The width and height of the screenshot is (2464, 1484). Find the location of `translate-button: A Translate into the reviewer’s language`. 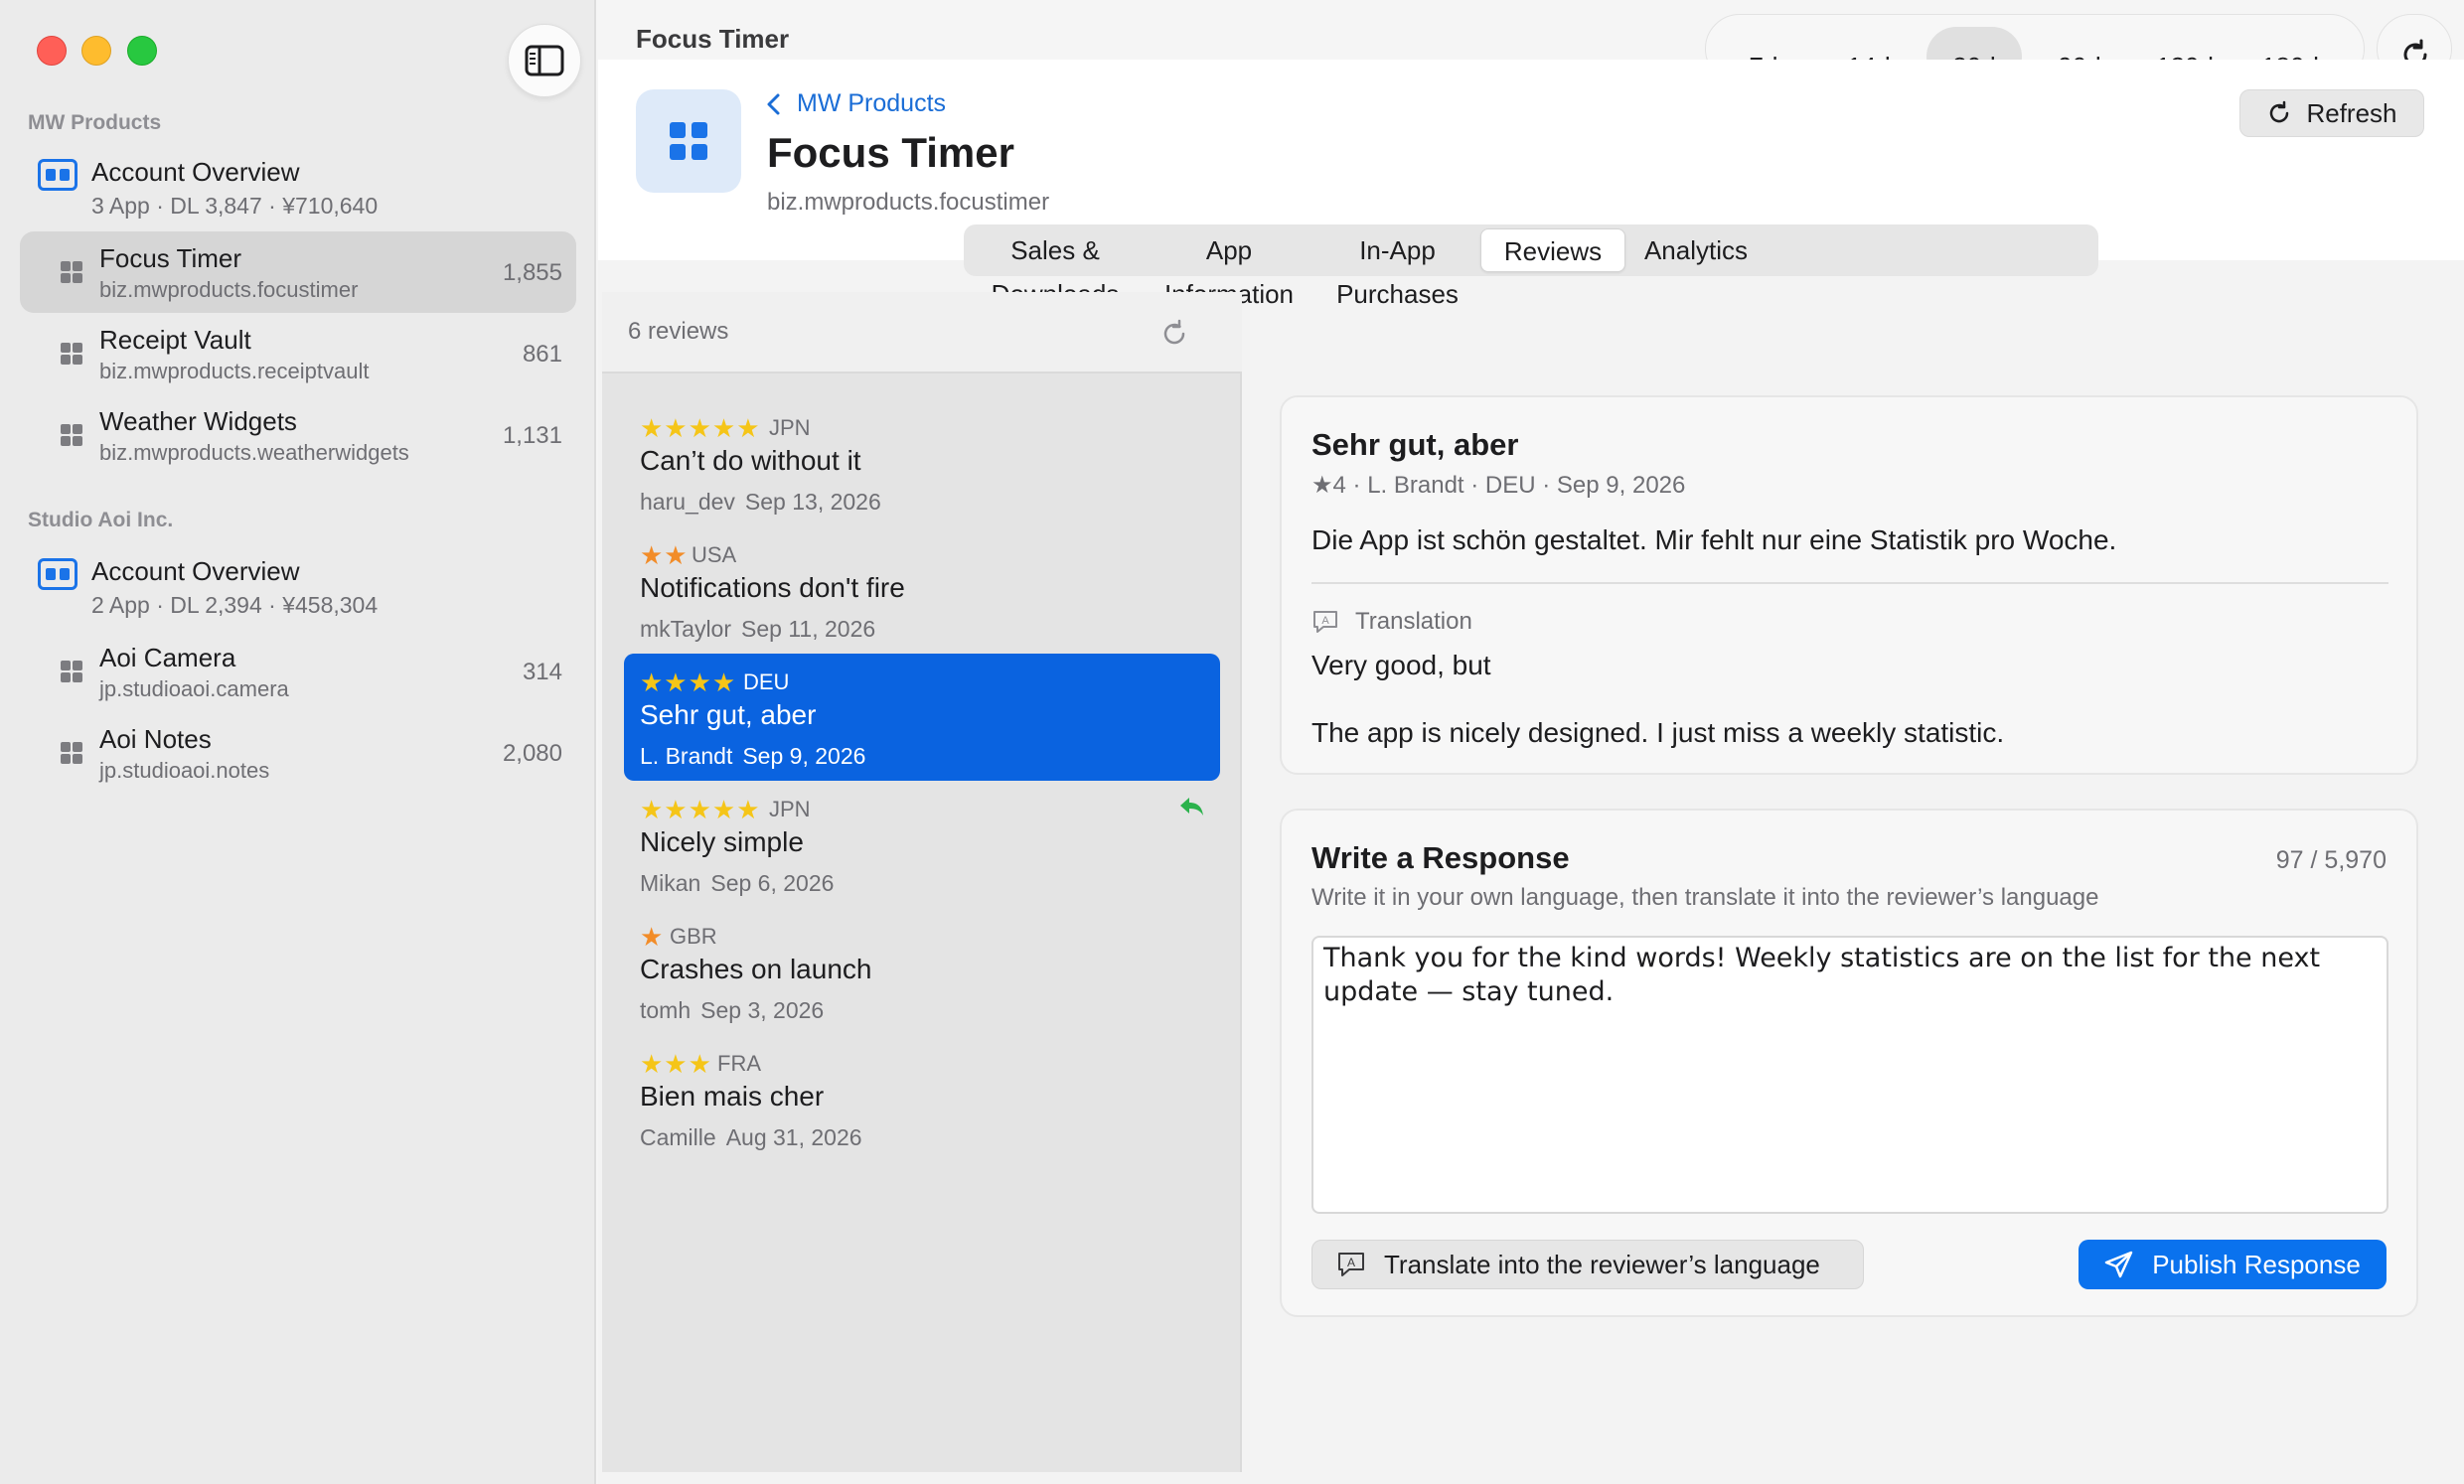

translate-button: A Translate into the reviewer’s language is located at coordinates (1588, 1264).